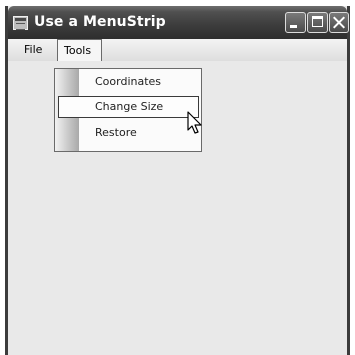 Image resolution: width=355 pixels, height=355 pixels. I want to click on window-title: Use a MenuStrip, so click(100, 22).